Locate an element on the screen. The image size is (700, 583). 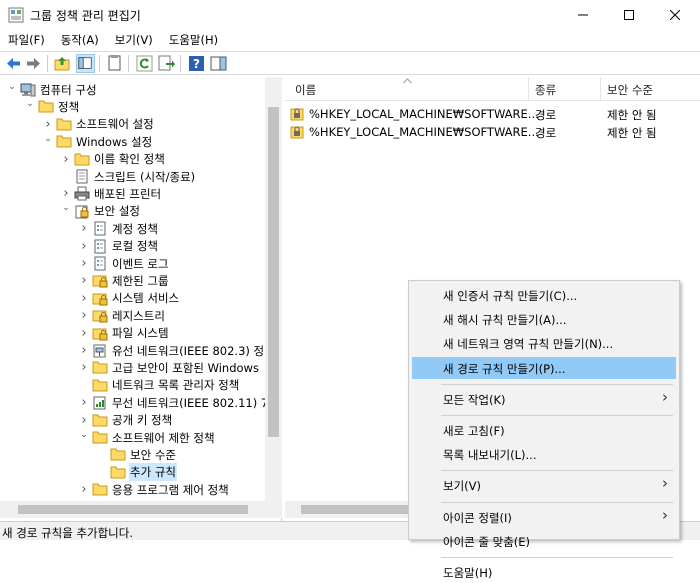
tree-item: › 시스템 서비스 is located at coordinates (128, 298).